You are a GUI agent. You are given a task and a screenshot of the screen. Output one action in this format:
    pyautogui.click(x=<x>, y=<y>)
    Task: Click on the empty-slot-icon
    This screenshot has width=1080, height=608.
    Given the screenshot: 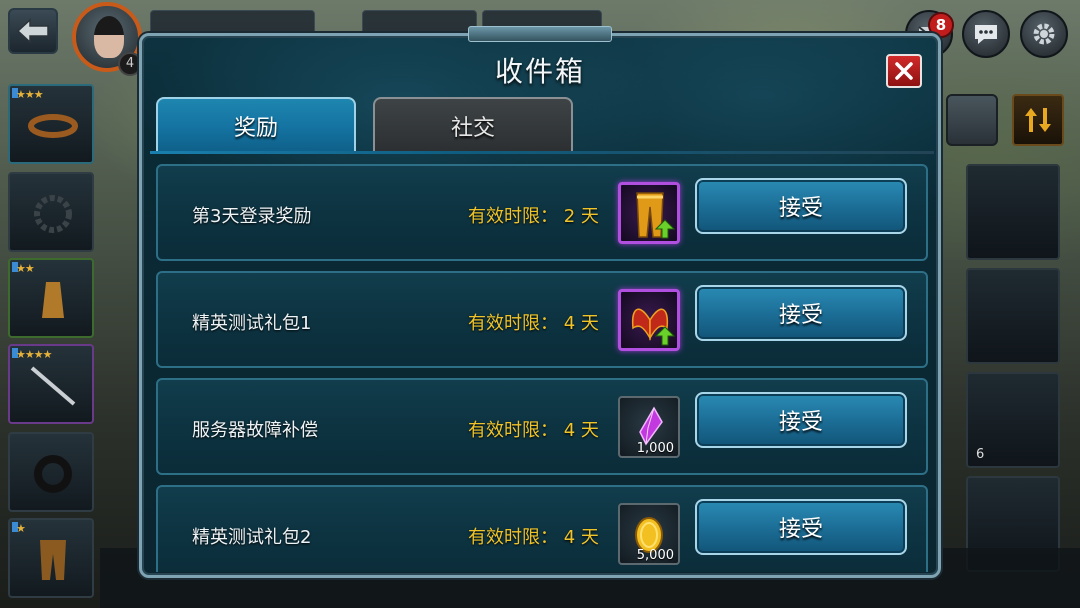 What is the action you would take?
    pyautogui.click(x=53, y=214)
    